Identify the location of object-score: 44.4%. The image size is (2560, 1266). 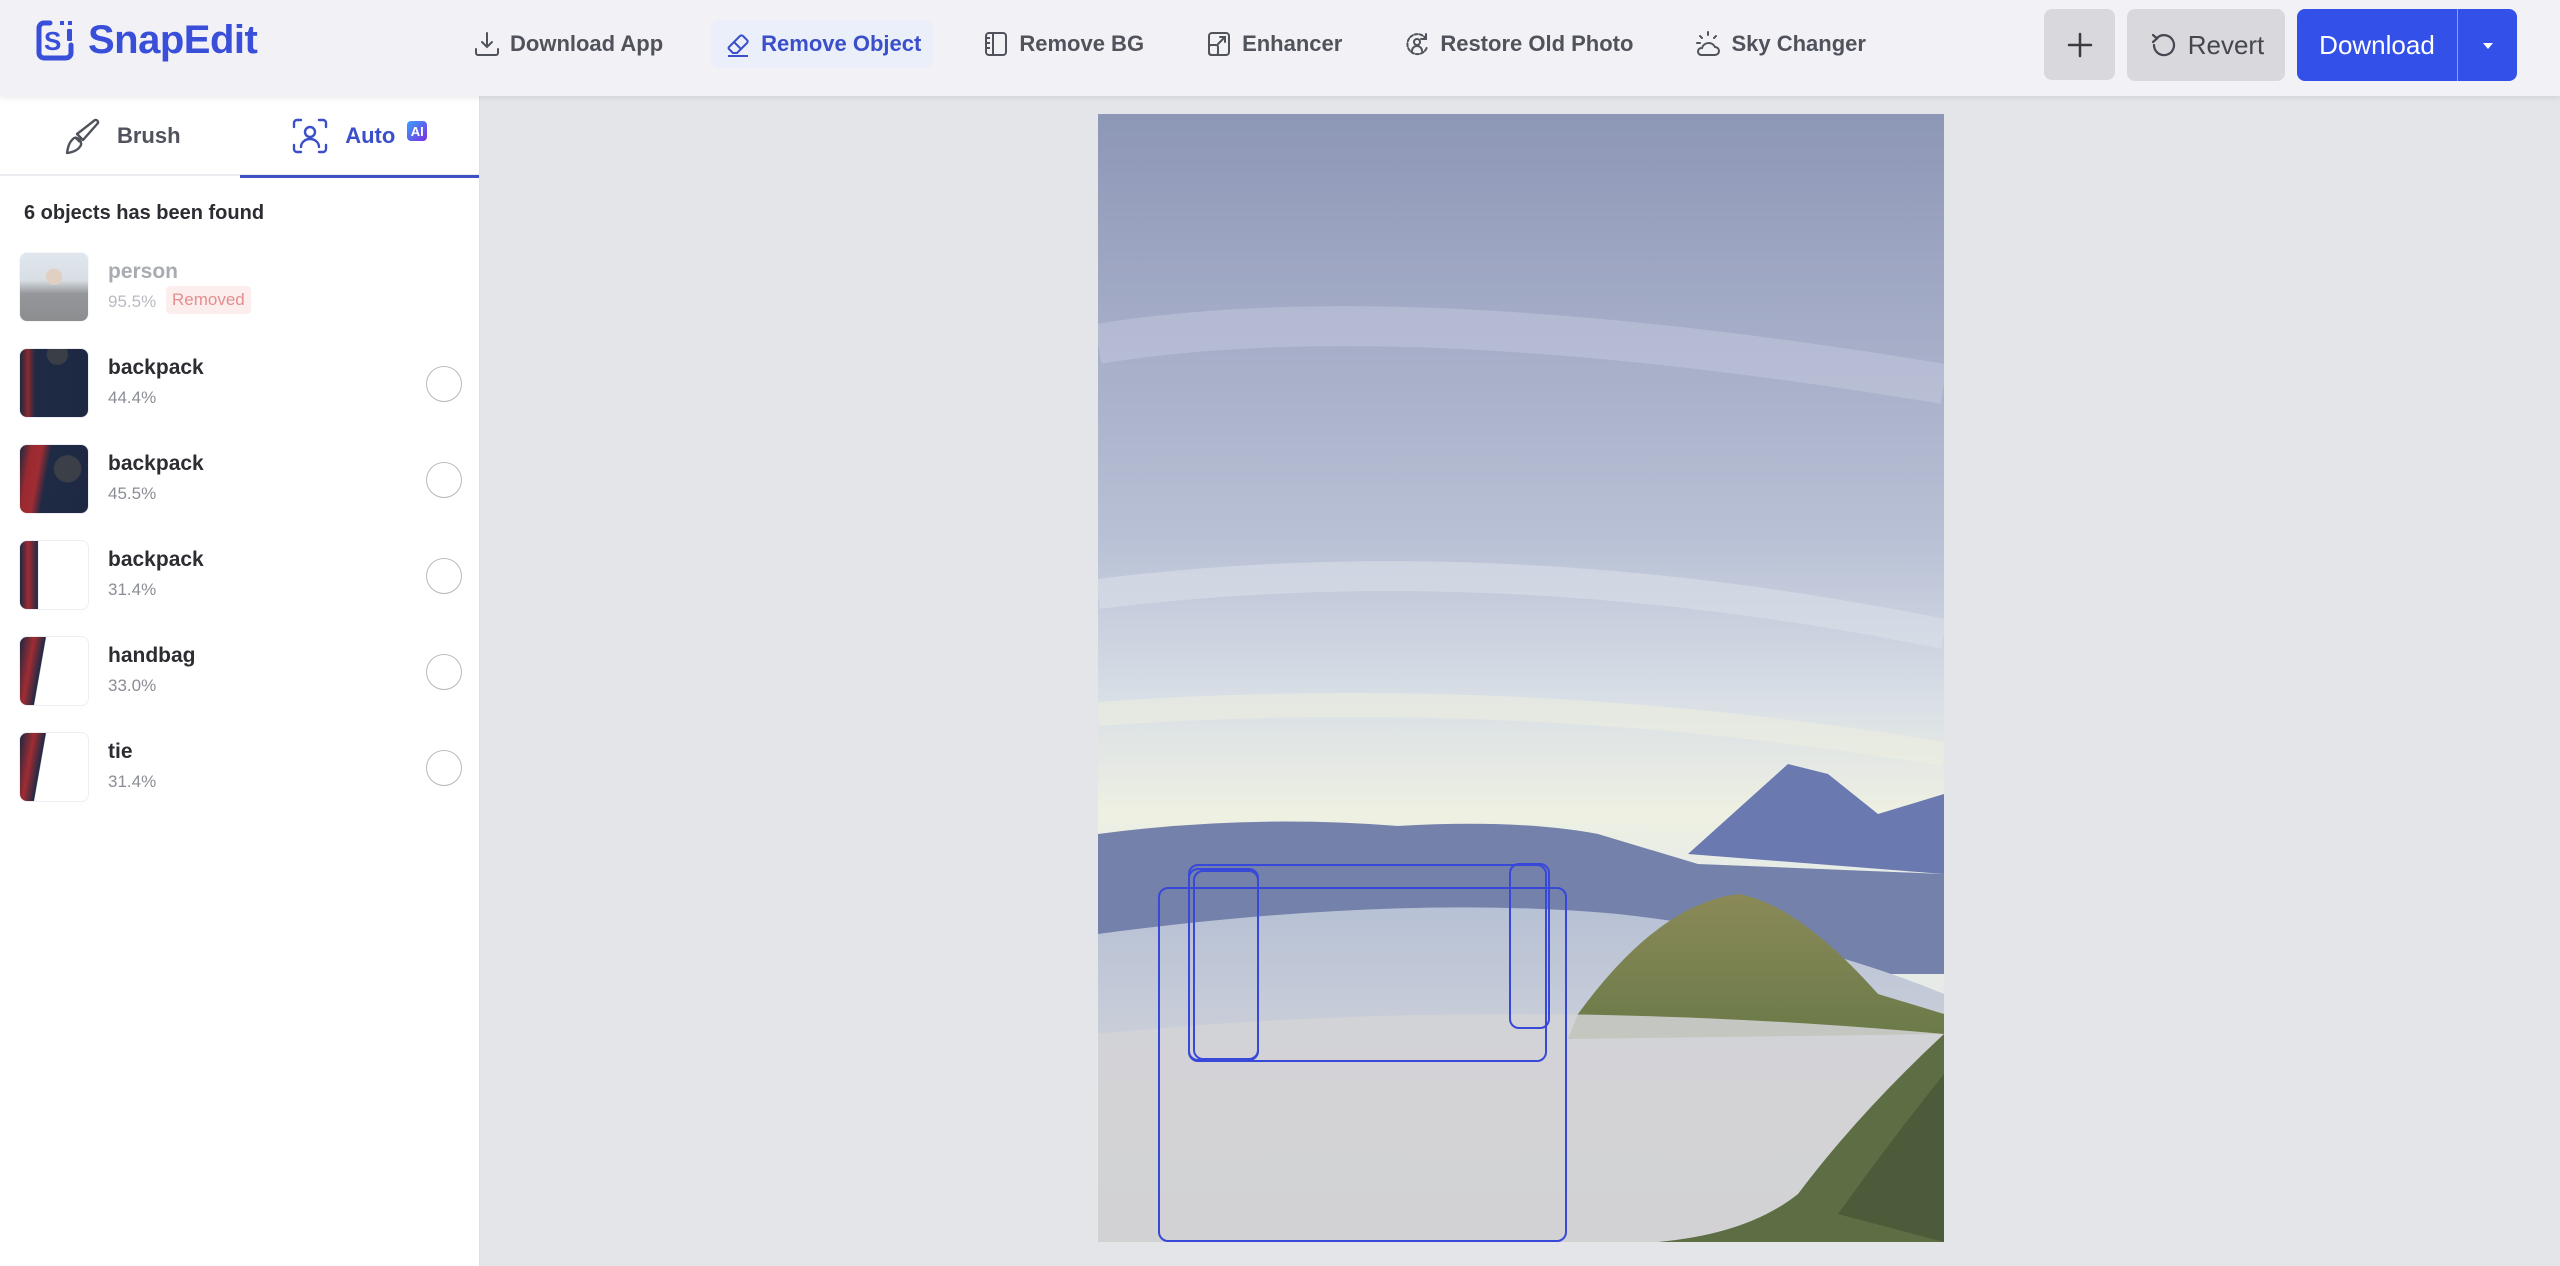
(132, 397).